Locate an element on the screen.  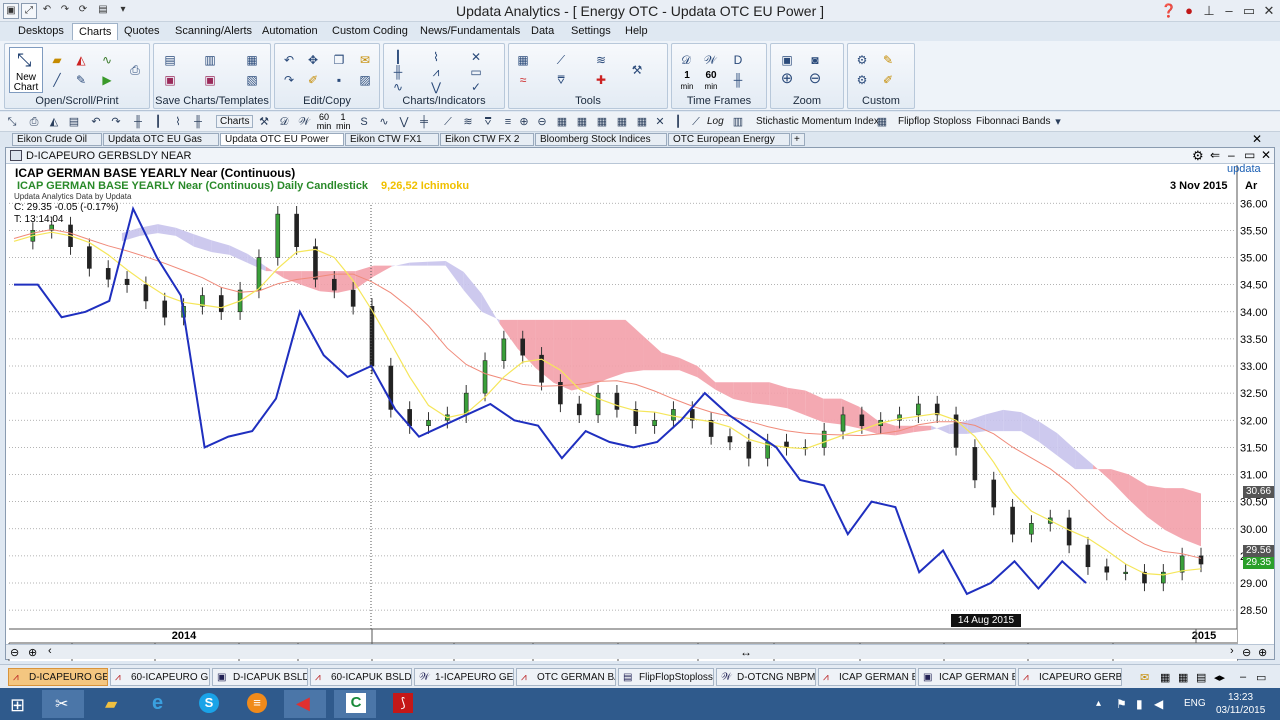
chart-close-icon: ✕ is located at coordinates (1266, 155).